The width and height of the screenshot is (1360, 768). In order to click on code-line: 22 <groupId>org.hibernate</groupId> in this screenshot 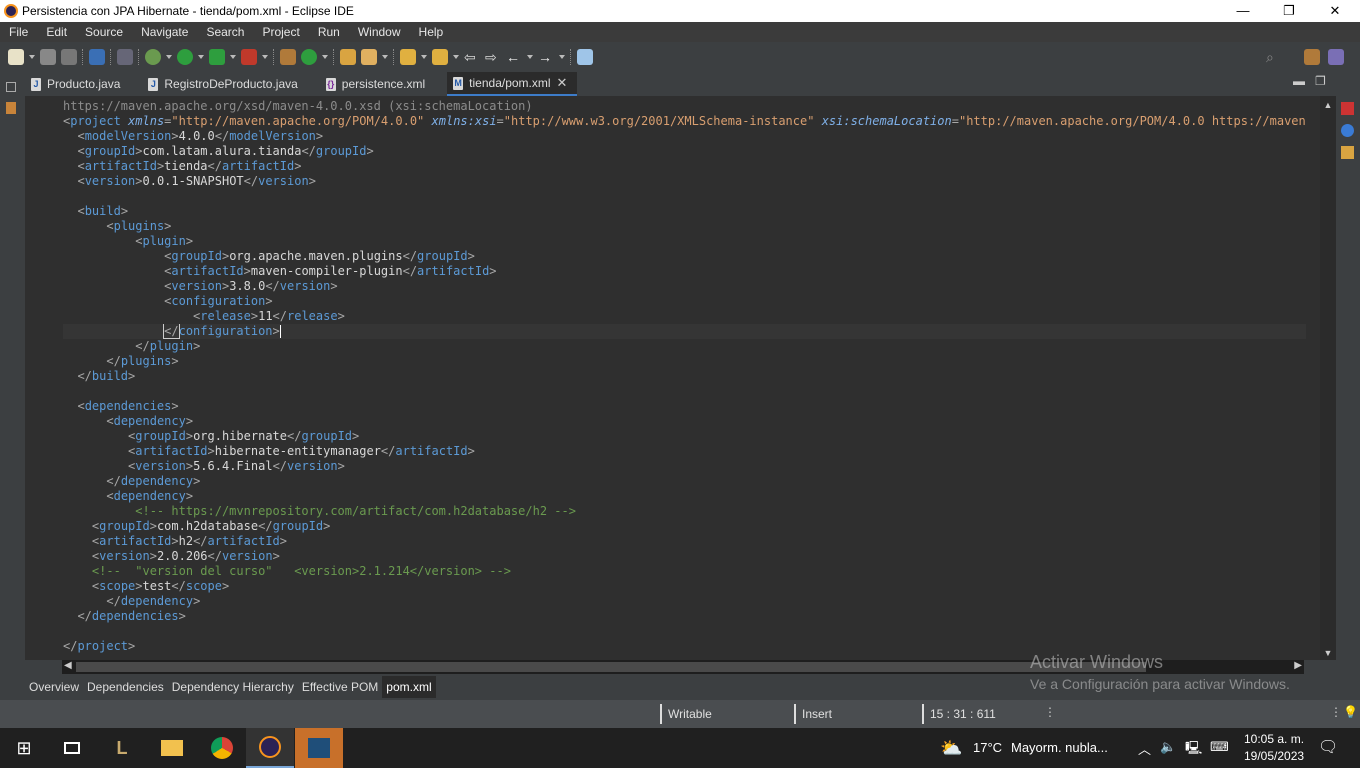, I will do `click(684, 436)`.